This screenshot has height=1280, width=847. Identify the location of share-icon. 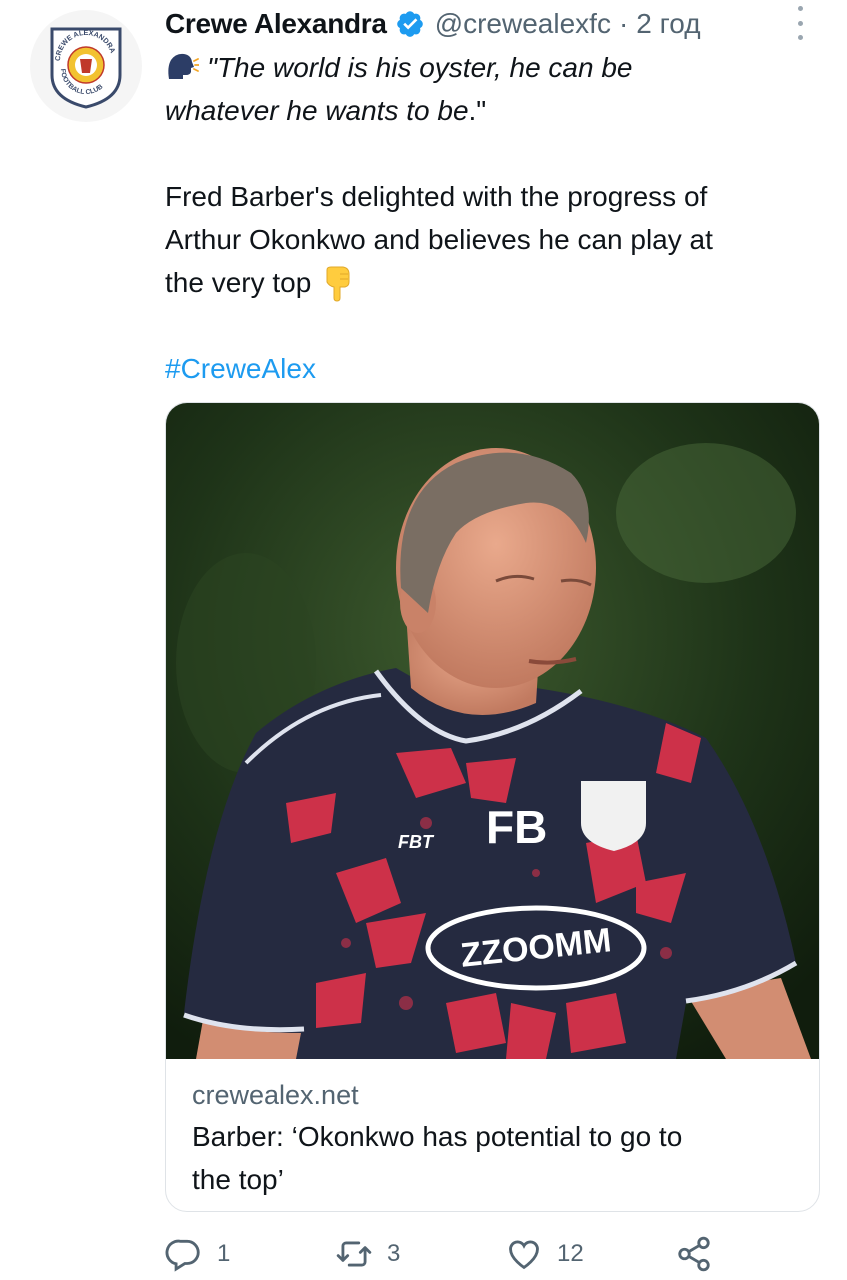
(694, 1254).